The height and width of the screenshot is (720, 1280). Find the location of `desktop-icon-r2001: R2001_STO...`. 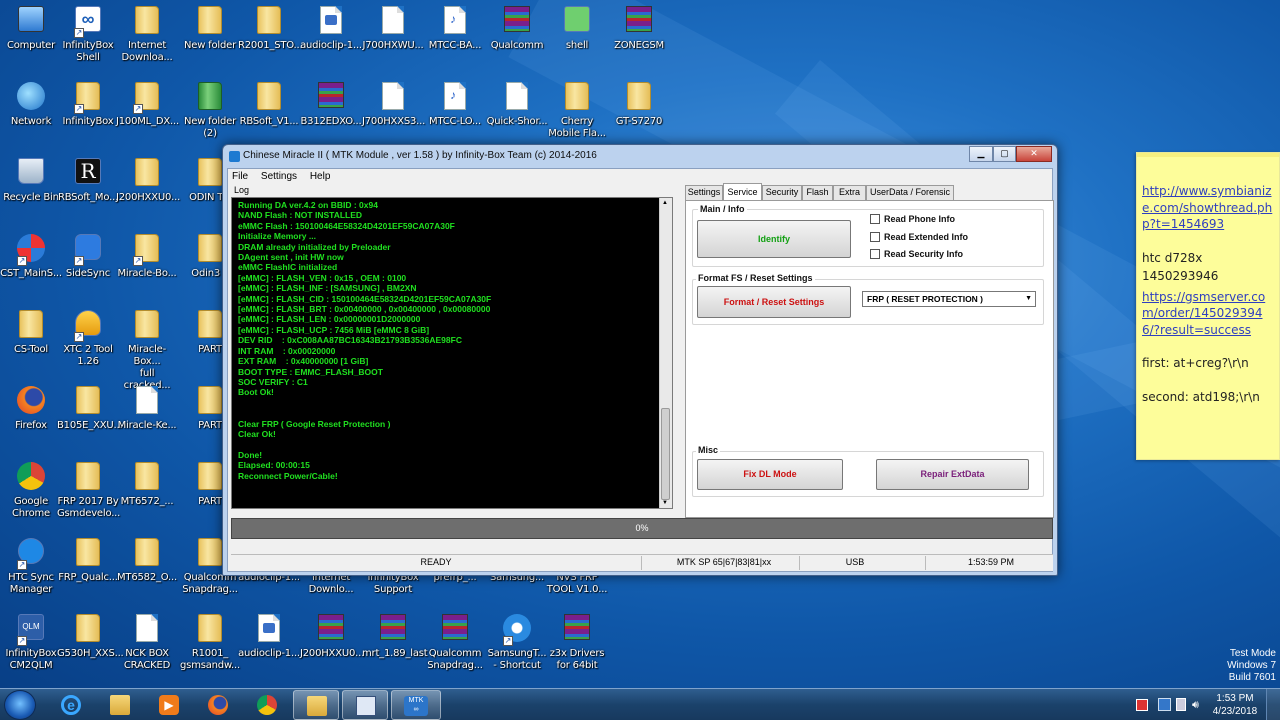

desktop-icon-r2001: R2001_STO... is located at coordinates (270, 29).